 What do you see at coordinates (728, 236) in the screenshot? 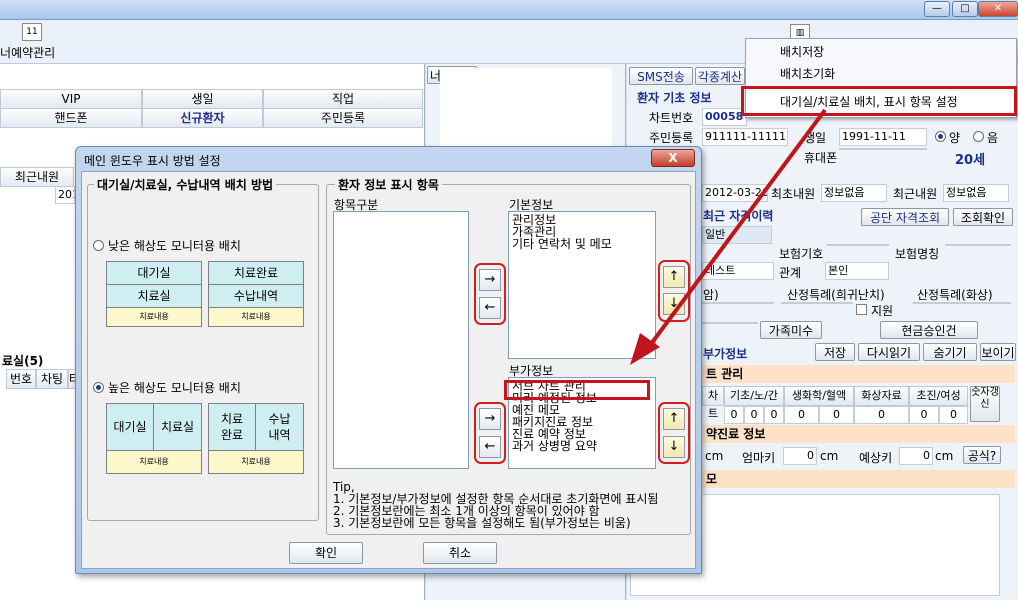
I see `annotation-arrow` at bounding box center [728, 236].